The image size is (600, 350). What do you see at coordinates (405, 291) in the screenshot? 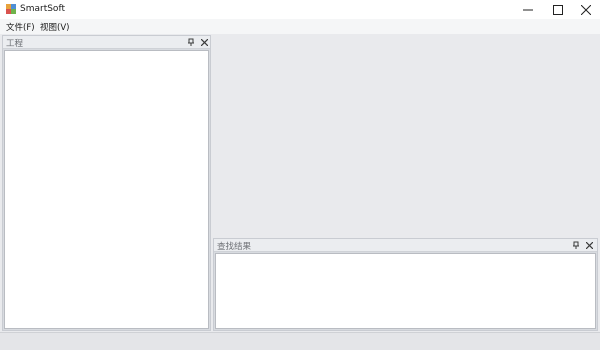
I see `find-results-list` at bounding box center [405, 291].